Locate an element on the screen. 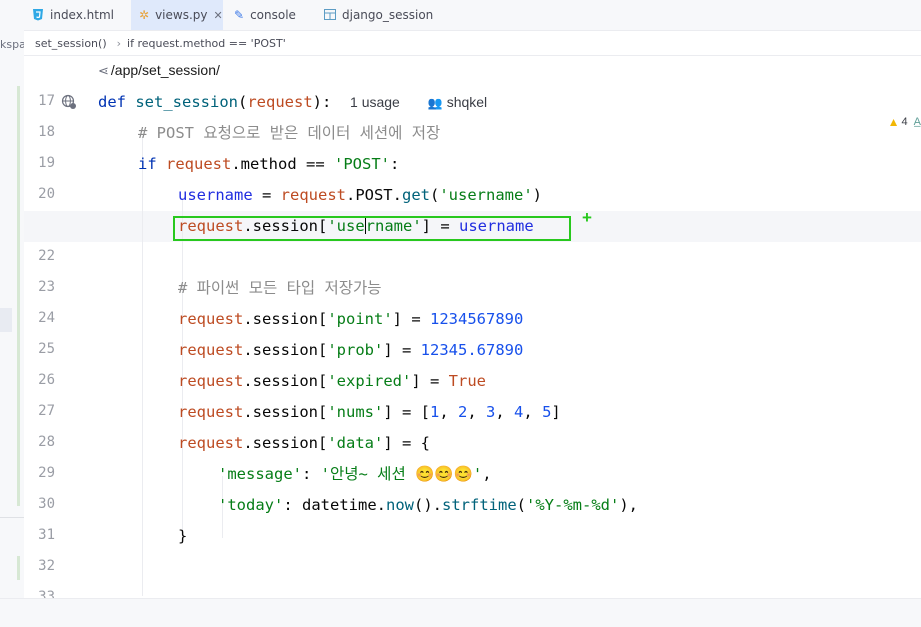  code-line-18: # POST 요청으로 받은 데이터 세션에 저장 is located at coordinates (289, 133).